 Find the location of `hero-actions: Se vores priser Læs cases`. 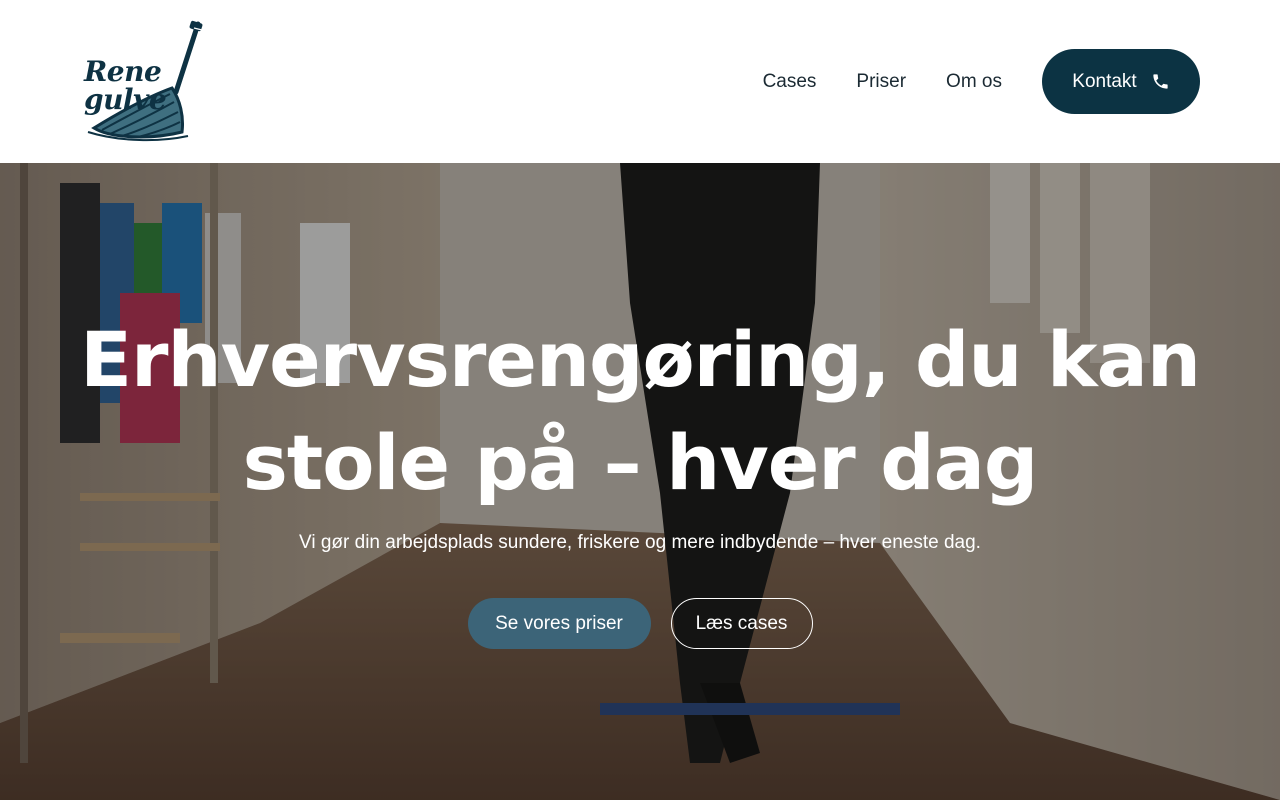

hero-actions: Se vores priser Læs cases is located at coordinates (640, 623).